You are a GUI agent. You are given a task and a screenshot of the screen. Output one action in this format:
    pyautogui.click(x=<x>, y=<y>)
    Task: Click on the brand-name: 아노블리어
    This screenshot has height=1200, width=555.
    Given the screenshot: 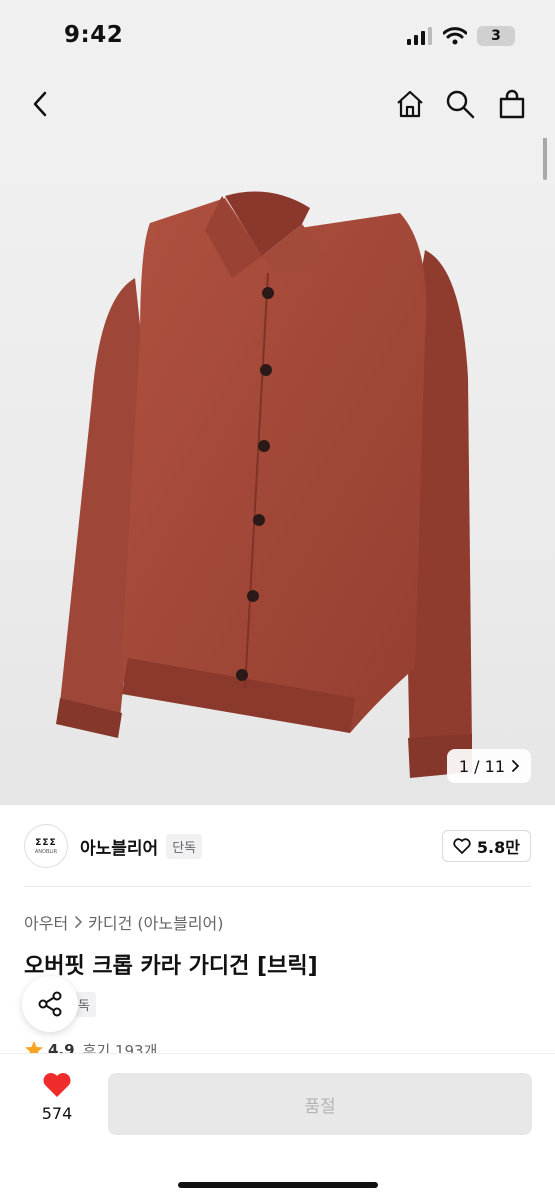 What is the action you would take?
    pyautogui.click(x=119, y=846)
    